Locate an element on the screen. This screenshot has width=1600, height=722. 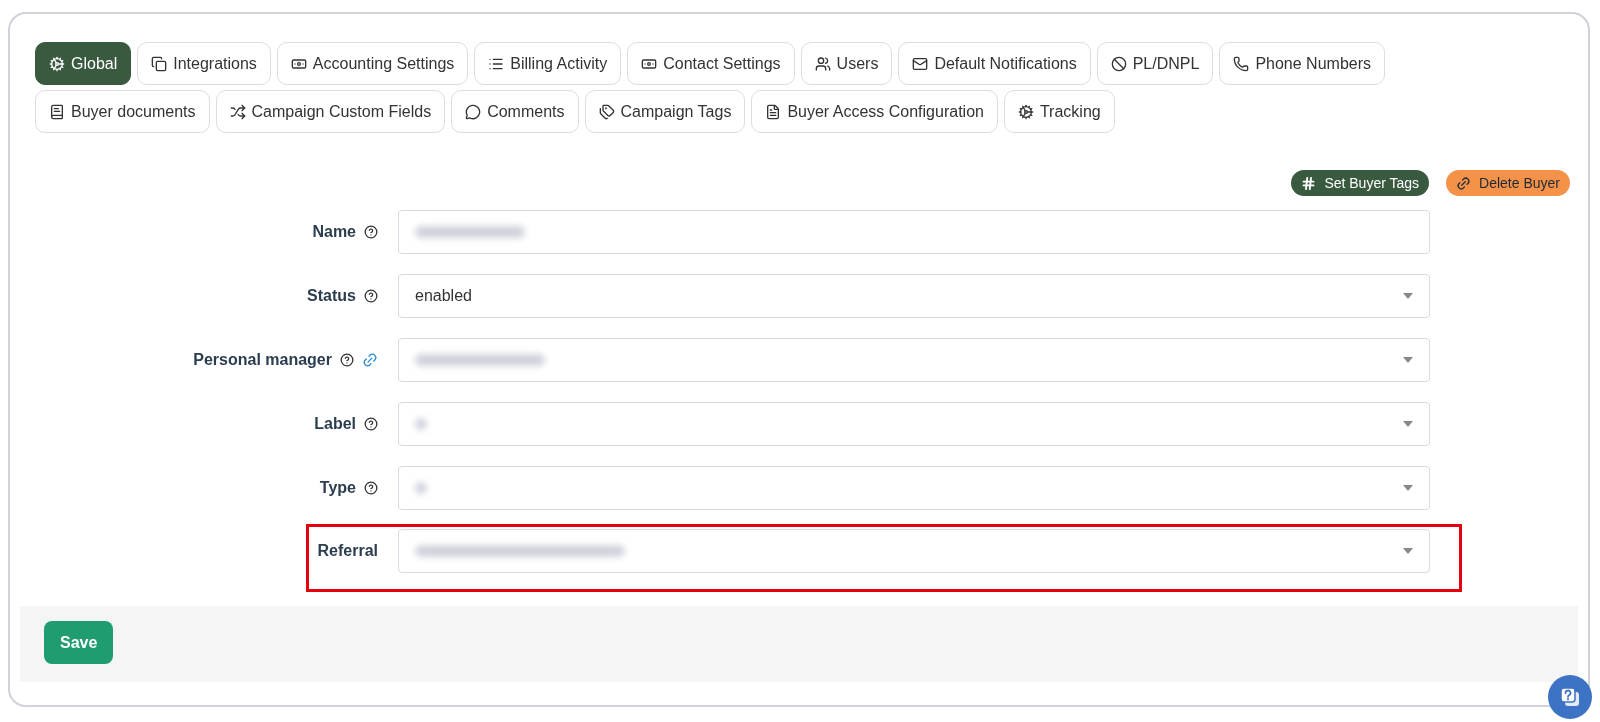
windows-icon is located at coordinates (159, 63).